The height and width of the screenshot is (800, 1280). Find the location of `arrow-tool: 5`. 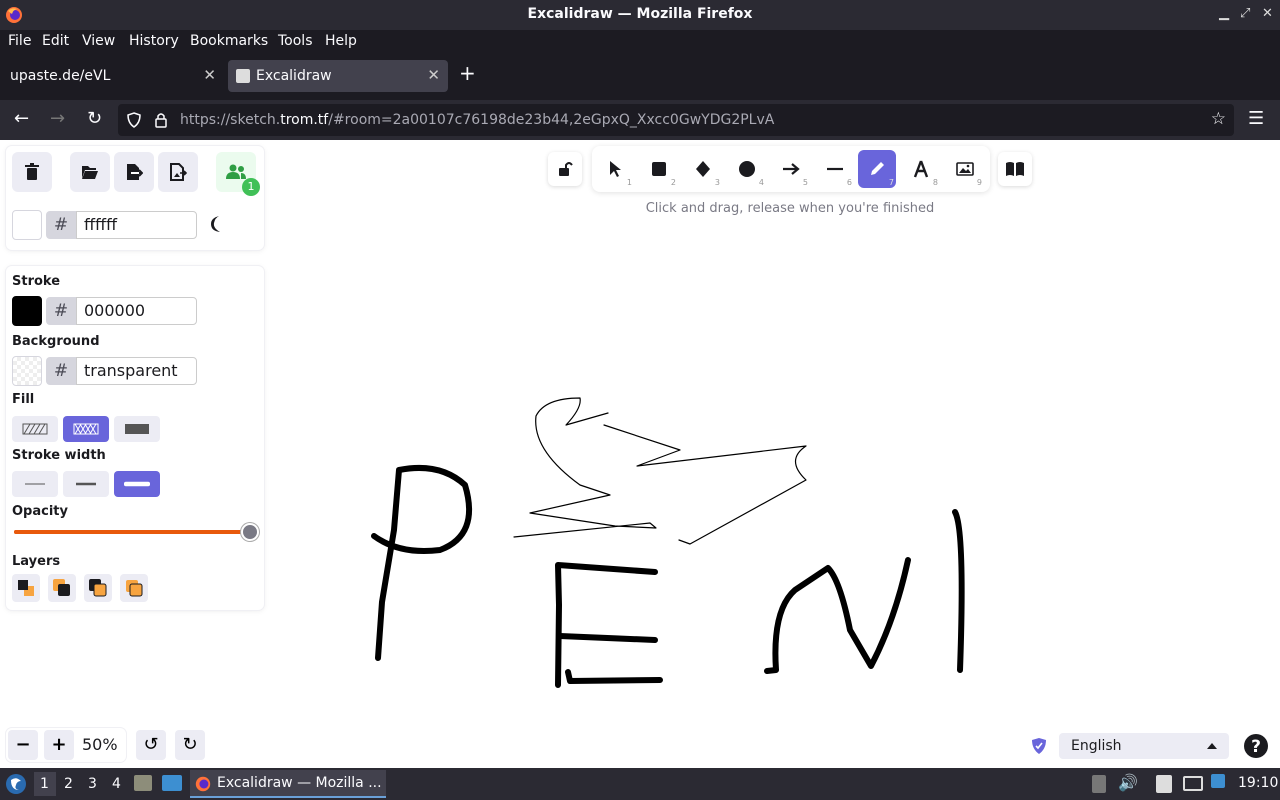

arrow-tool: 5 is located at coordinates (791, 169).